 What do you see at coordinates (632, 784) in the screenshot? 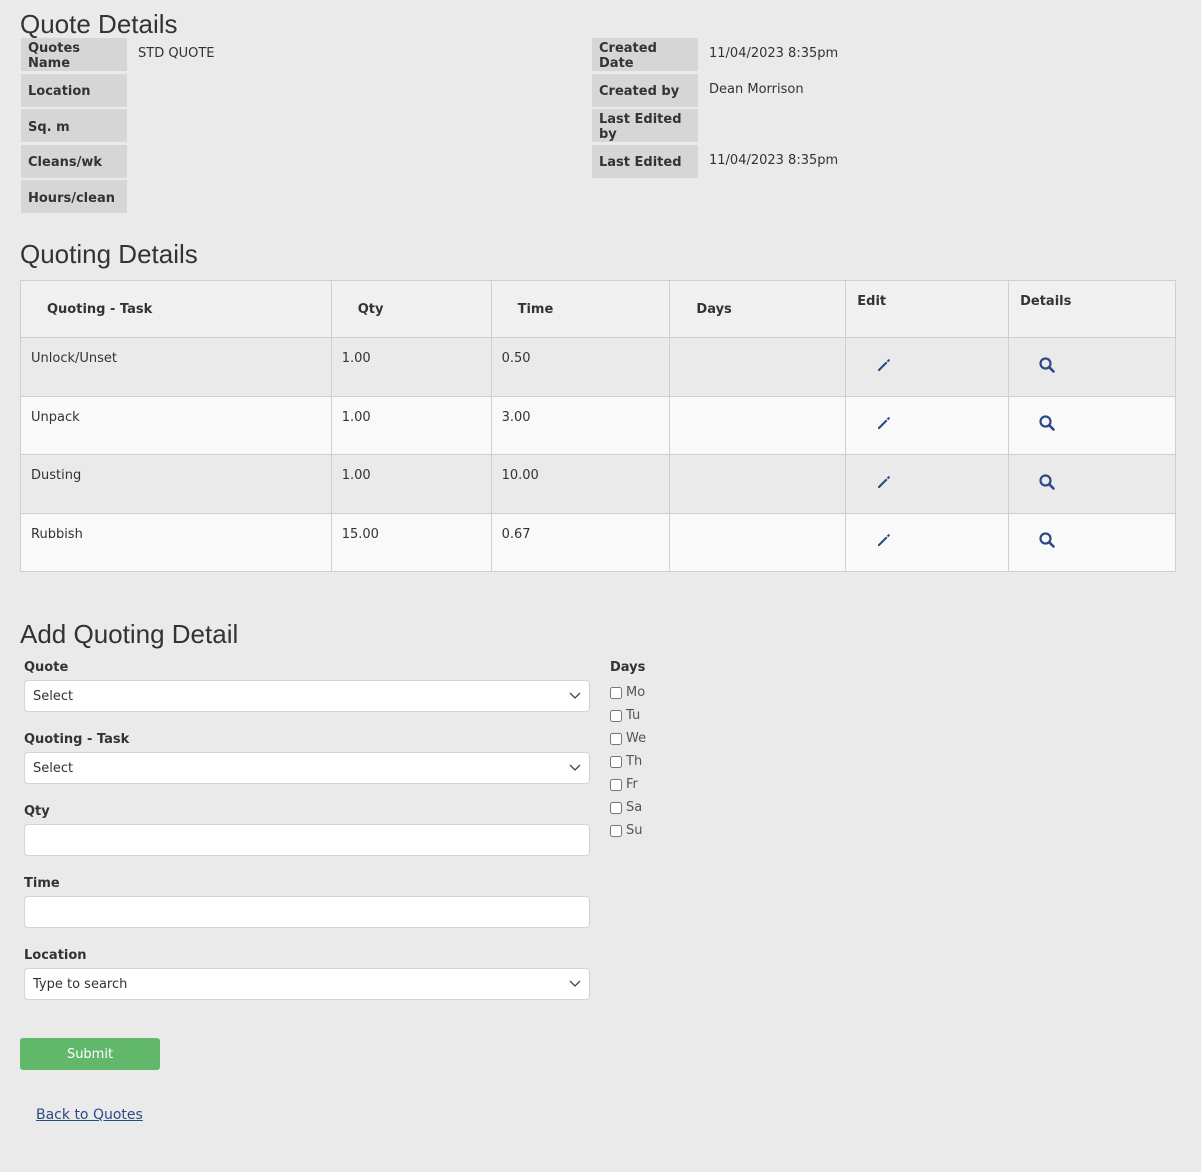
I see `day-label: Fr` at bounding box center [632, 784].